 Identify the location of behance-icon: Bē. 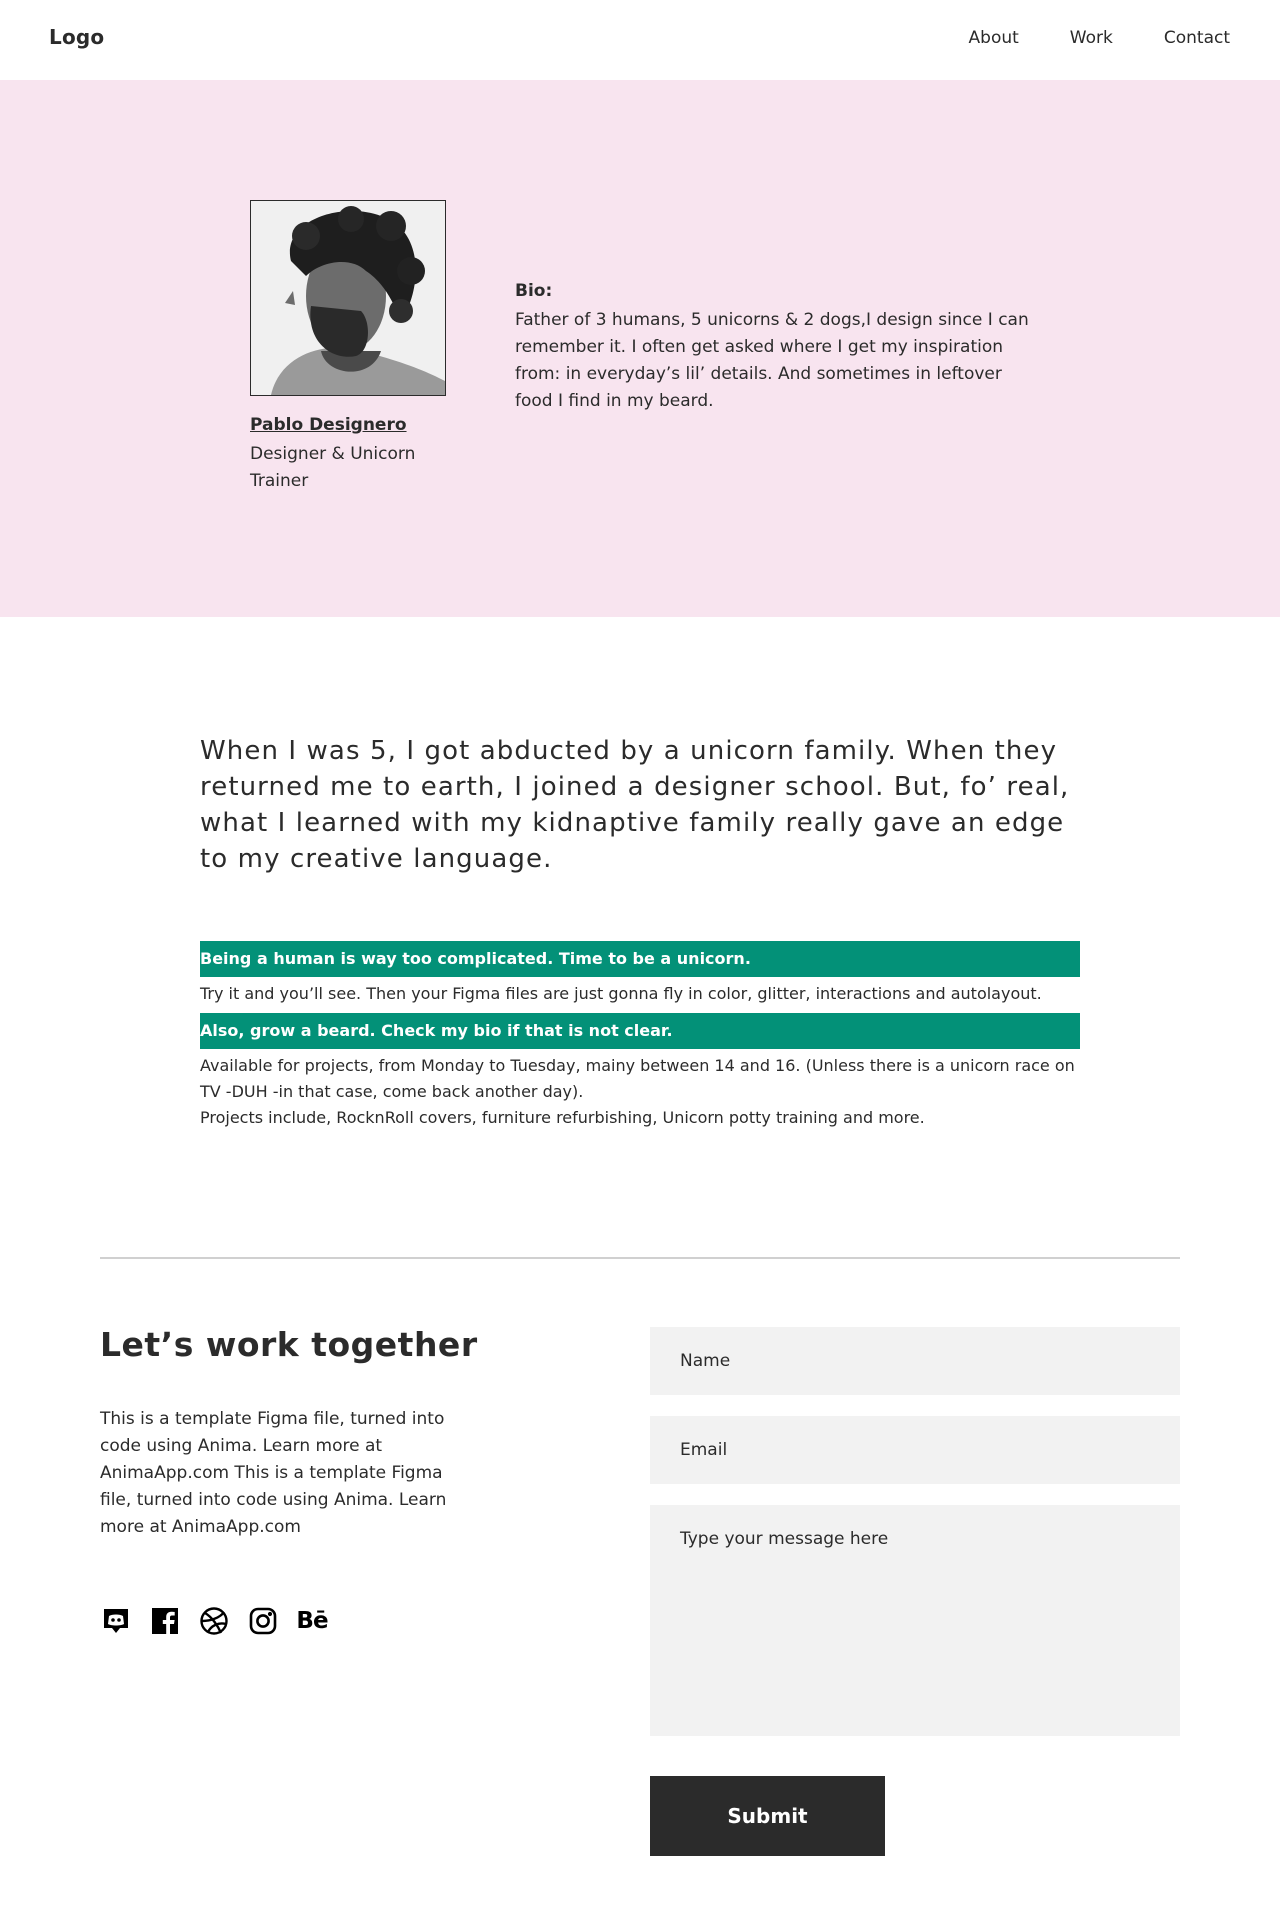
(312, 1621).